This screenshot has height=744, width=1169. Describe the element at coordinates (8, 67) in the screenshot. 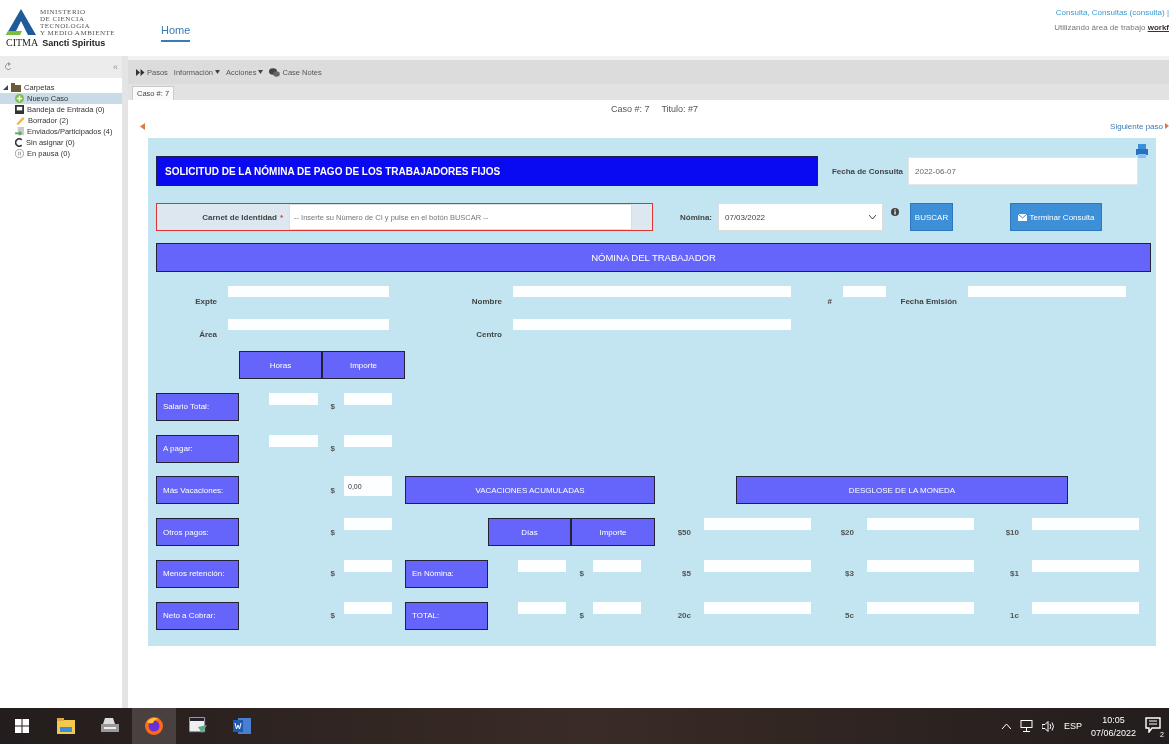

I see `refresh-icon` at that location.